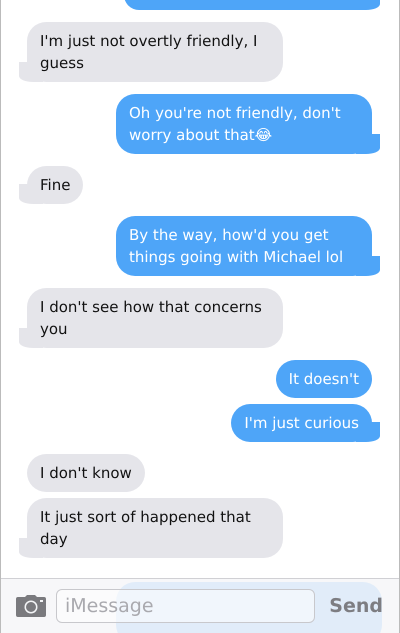  What do you see at coordinates (31, 606) in the screenshot?
I see `camera-icon` at bounding box center [31, 606].